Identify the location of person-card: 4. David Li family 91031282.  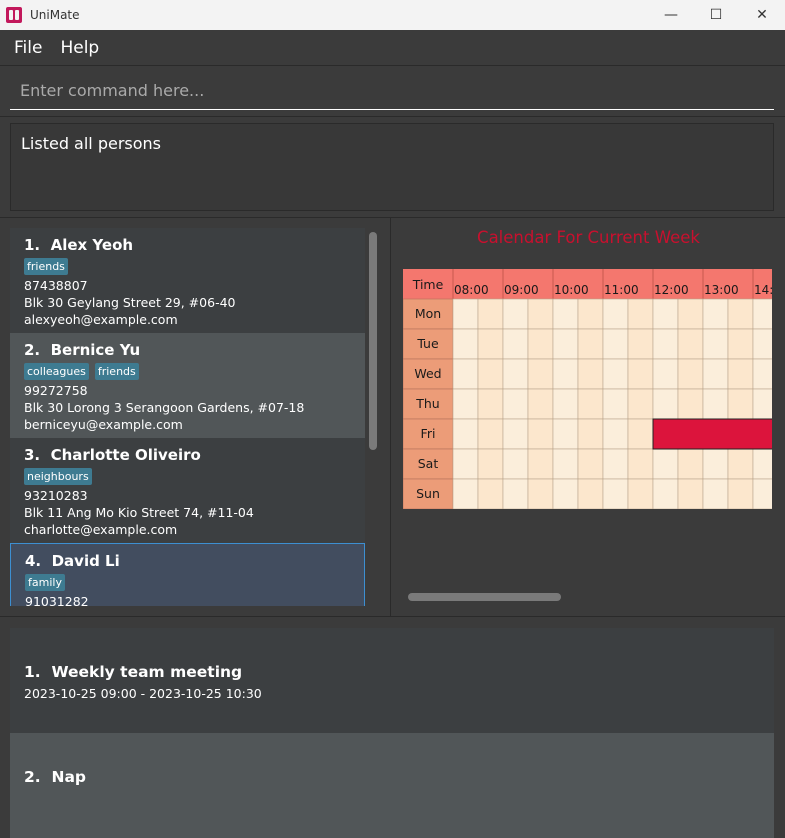
(187, 574).